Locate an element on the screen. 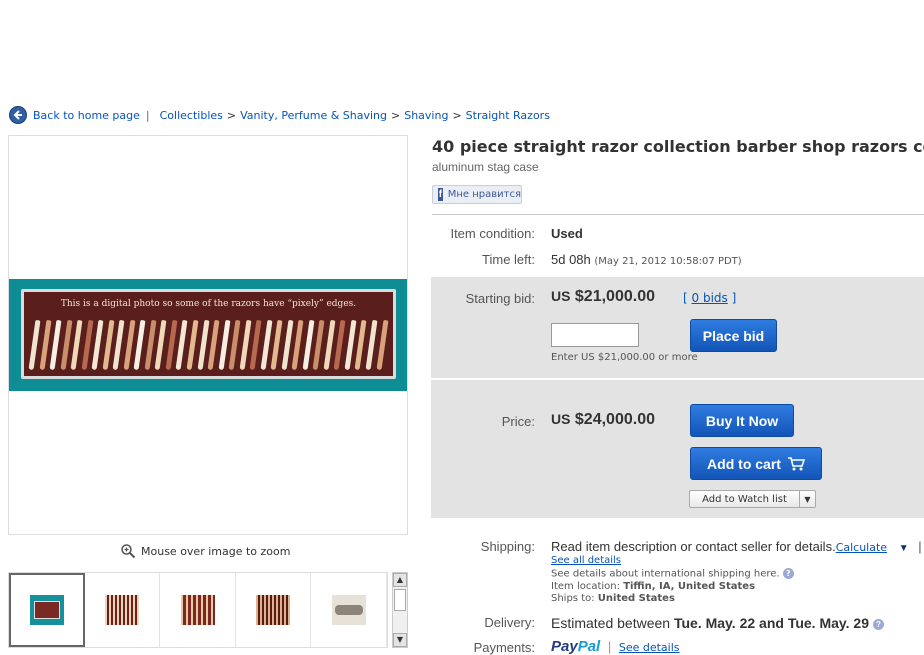  back-arrow-icon is located at coordinates (18, 115).